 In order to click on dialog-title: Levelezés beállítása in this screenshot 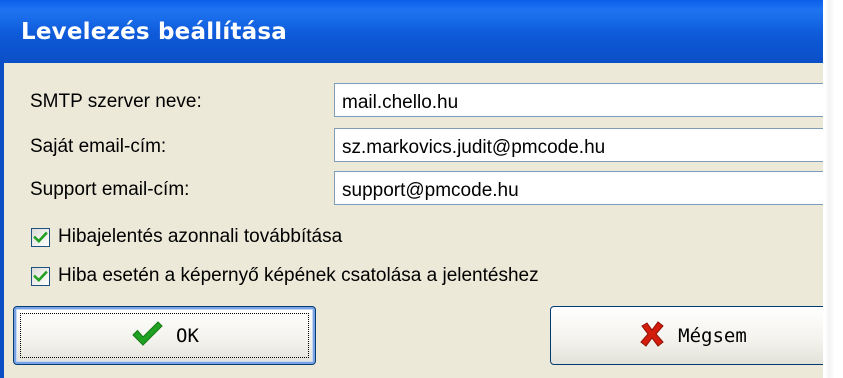, I will do `click(154, 32)`.